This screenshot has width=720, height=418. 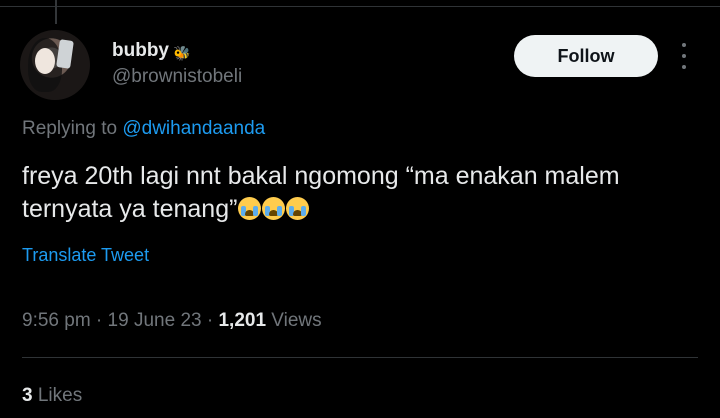 I want to click on translate-tweet-link: Translate Tweet, so click(x=85, y=255).